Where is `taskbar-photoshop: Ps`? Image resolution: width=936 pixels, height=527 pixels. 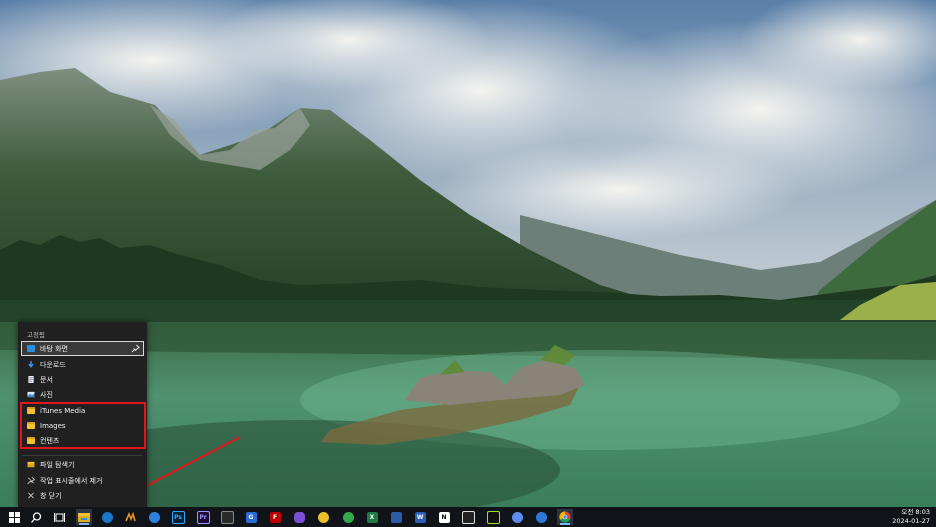 taskbar-photoshop: Ps is located at coordinates (178, 517).